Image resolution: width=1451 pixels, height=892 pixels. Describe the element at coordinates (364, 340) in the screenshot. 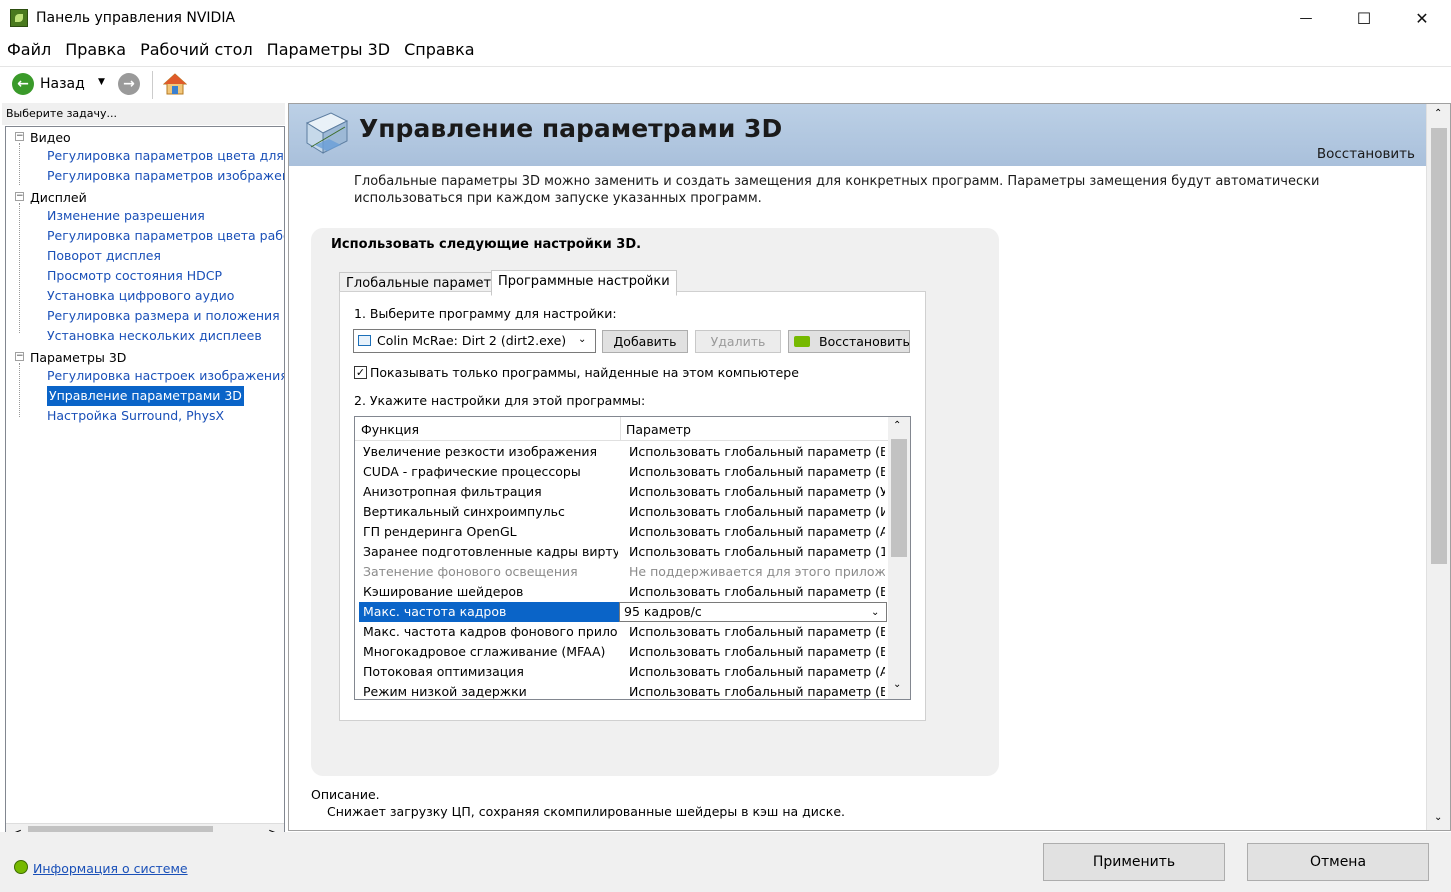

I see `program-icon` at that location.